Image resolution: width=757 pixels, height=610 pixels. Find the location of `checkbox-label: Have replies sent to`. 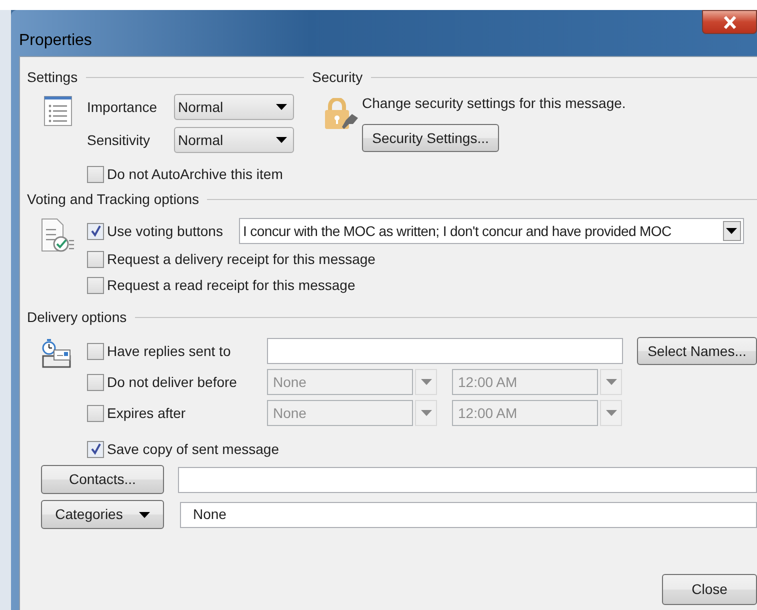

checkbox-label: Have replies sent to is located at coordinates (169, 351).